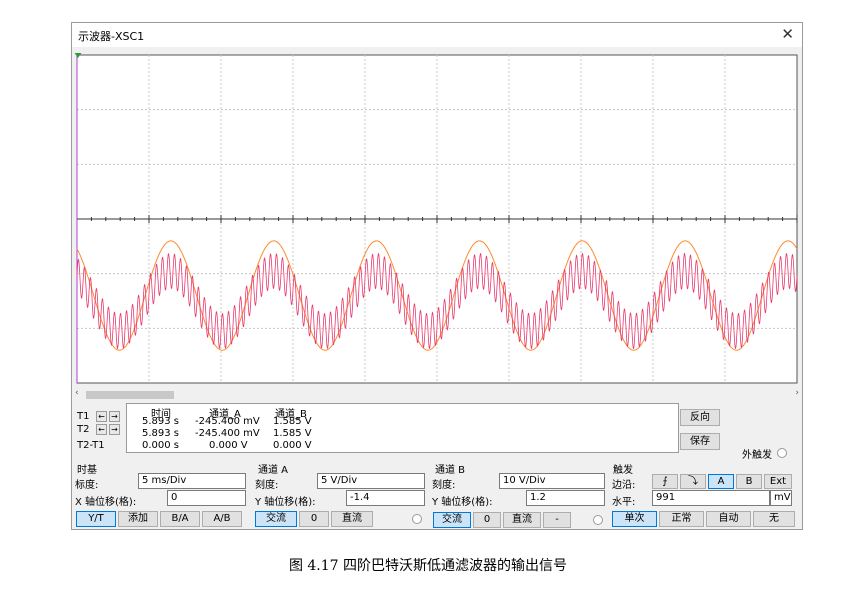 The image size is (856, 604). I want to click on t2-label: T2, so click(83, 429).